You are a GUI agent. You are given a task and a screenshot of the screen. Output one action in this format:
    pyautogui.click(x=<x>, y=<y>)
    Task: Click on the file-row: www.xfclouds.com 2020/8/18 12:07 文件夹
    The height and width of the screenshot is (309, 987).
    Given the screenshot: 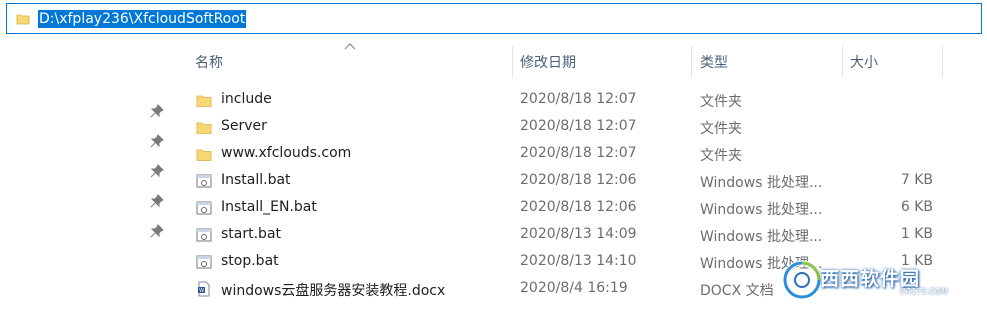 What is the action you would take?
    pyautogui.click(x=565, y=154)
    